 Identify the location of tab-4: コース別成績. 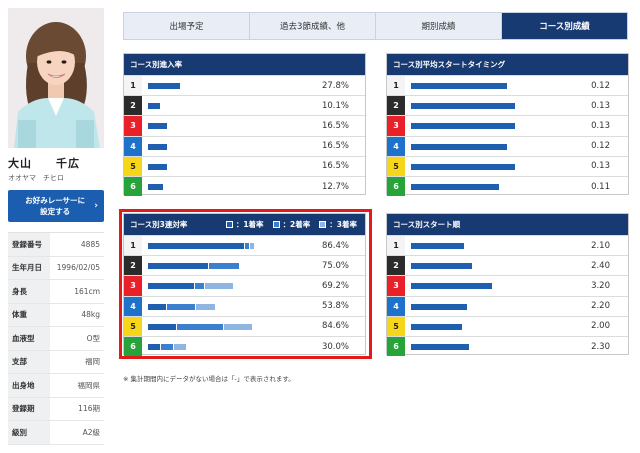
(564, 26).